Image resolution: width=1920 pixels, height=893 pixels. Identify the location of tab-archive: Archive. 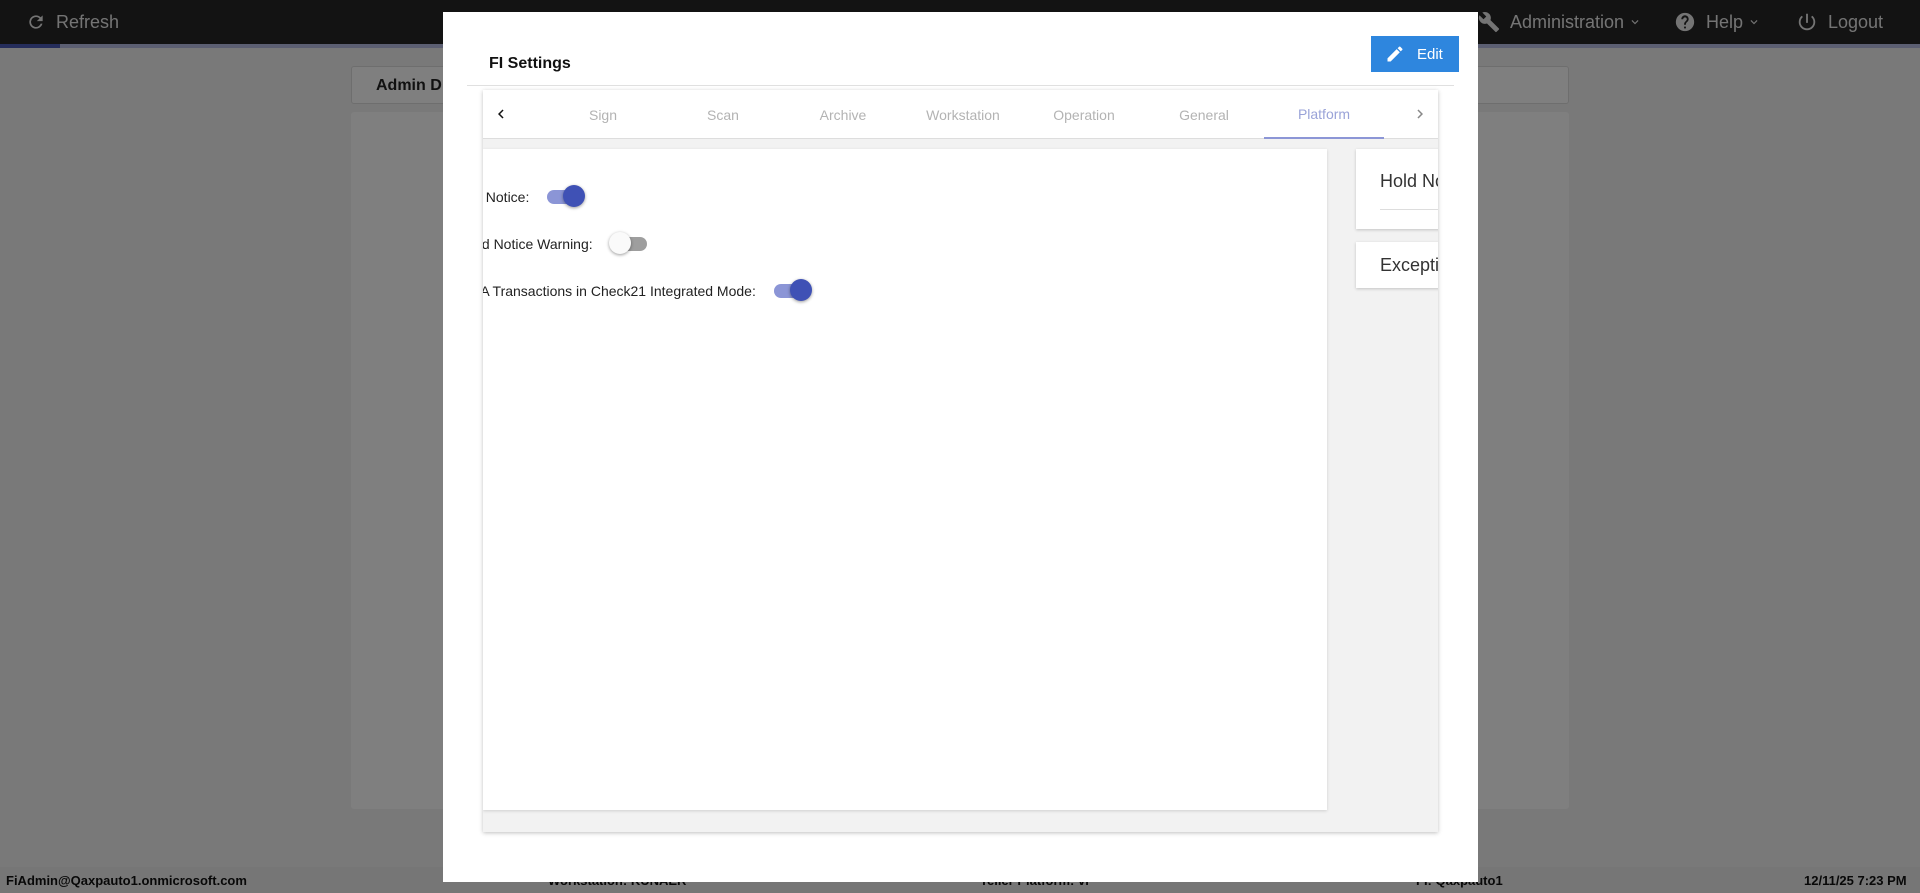
(843, 114).